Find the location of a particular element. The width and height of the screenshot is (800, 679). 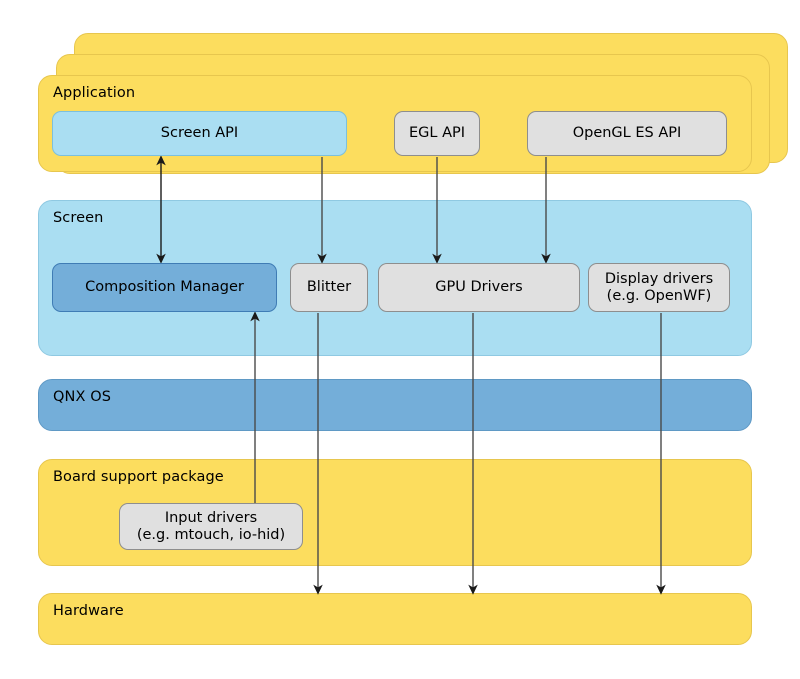

component-input-drivers: Input drivers (e.g. mtouch, io-hid) is located at coordinates (211, 526).